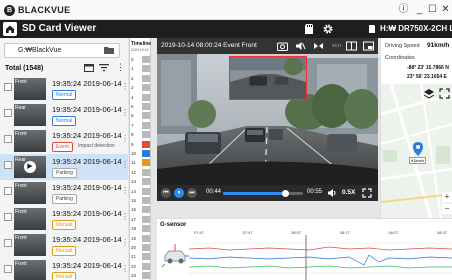  Describe the element at coordinates (89, 67) in the screenshot. I see `calendar-icon` at that location.